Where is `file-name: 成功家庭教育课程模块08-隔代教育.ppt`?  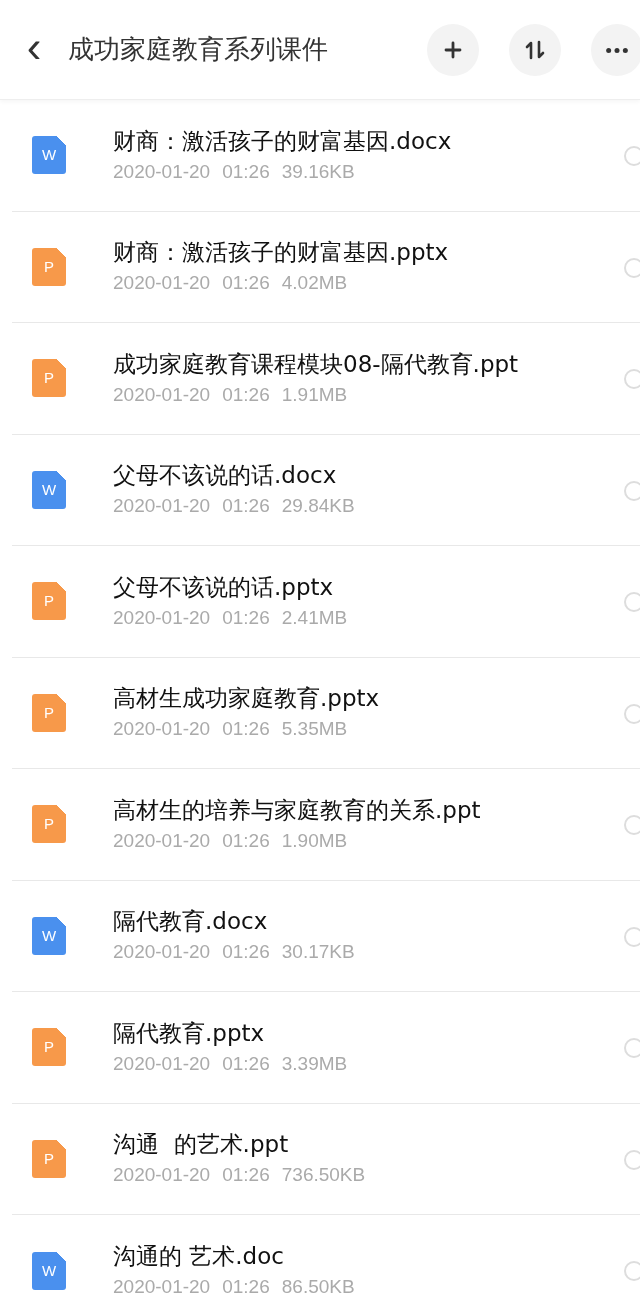 file-name: 成功家庭教育课程模块08-隔代教育.ppt is located at coordinates (316, 364).